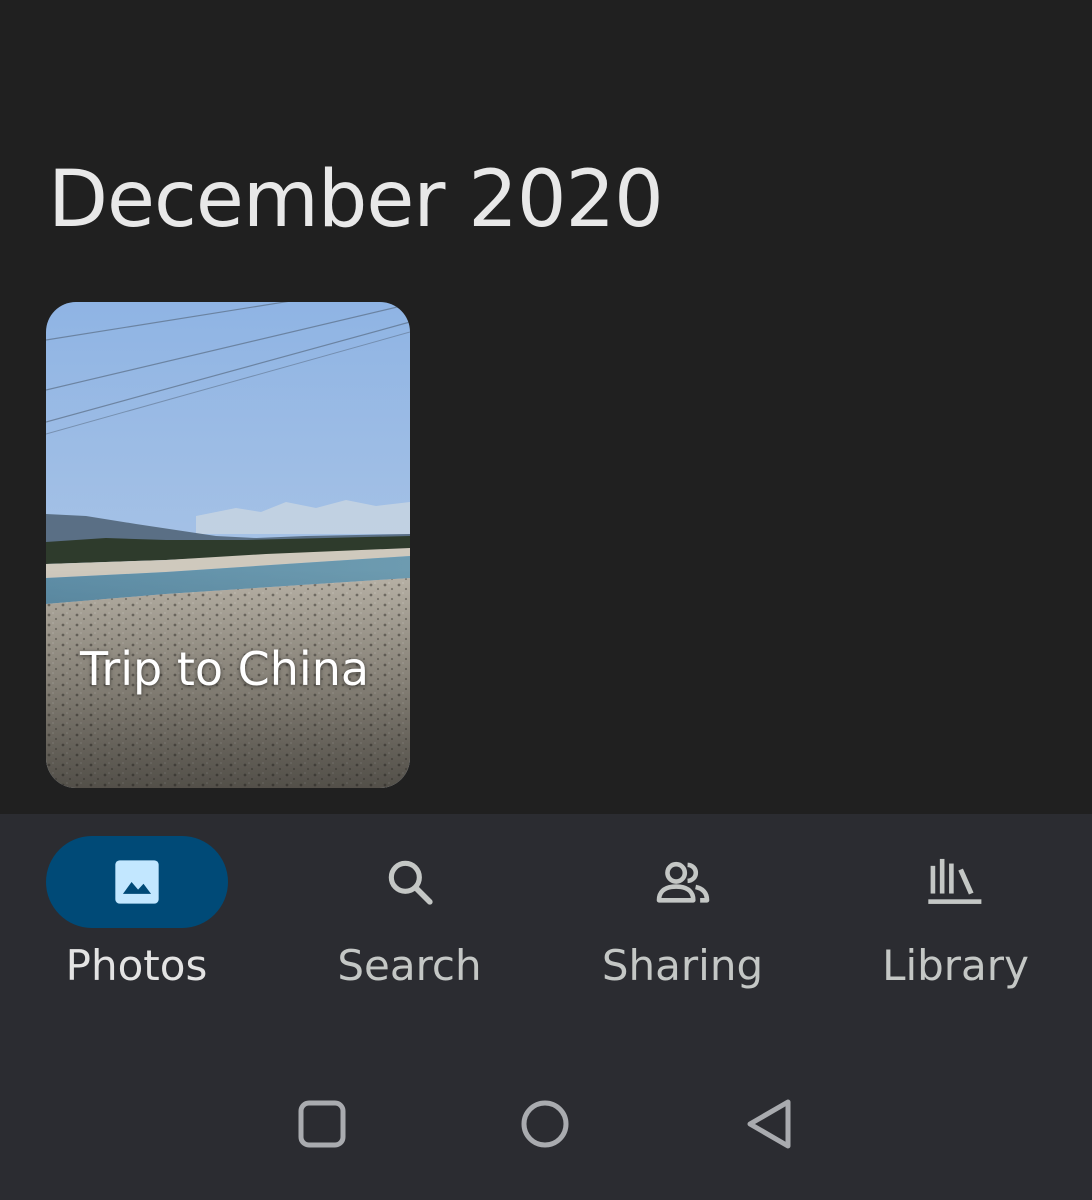 The height and width of the screenshot is (1200, 1092). What do you see at coordinates (356, 200) in the screenshot?
I see `month-heading: December 2020` at bounding box center [356, 200].